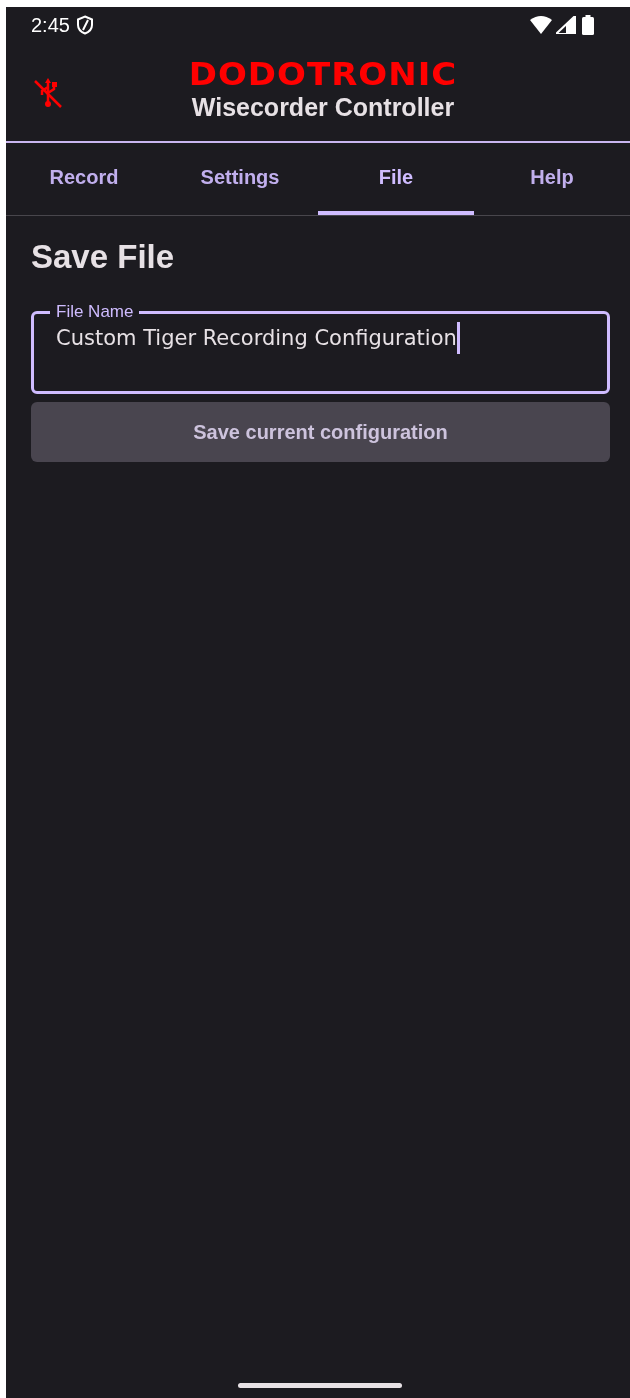 The image size is (630, 1398). What do you see at coordinates (84, 179) in the screenshot?
I see `tab: Record` at bounding box center [84, 179].